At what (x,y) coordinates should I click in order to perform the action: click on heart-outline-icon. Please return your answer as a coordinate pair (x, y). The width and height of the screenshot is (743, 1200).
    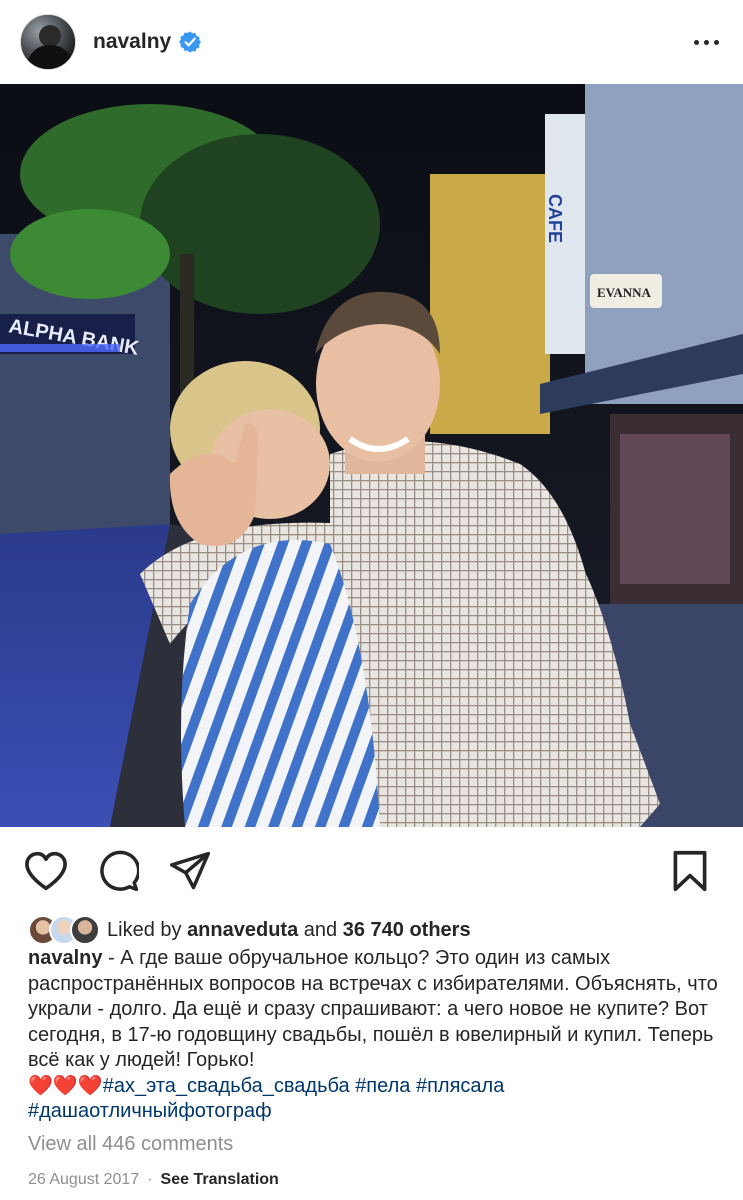
    Looking at the image, I should click on (46, 871).